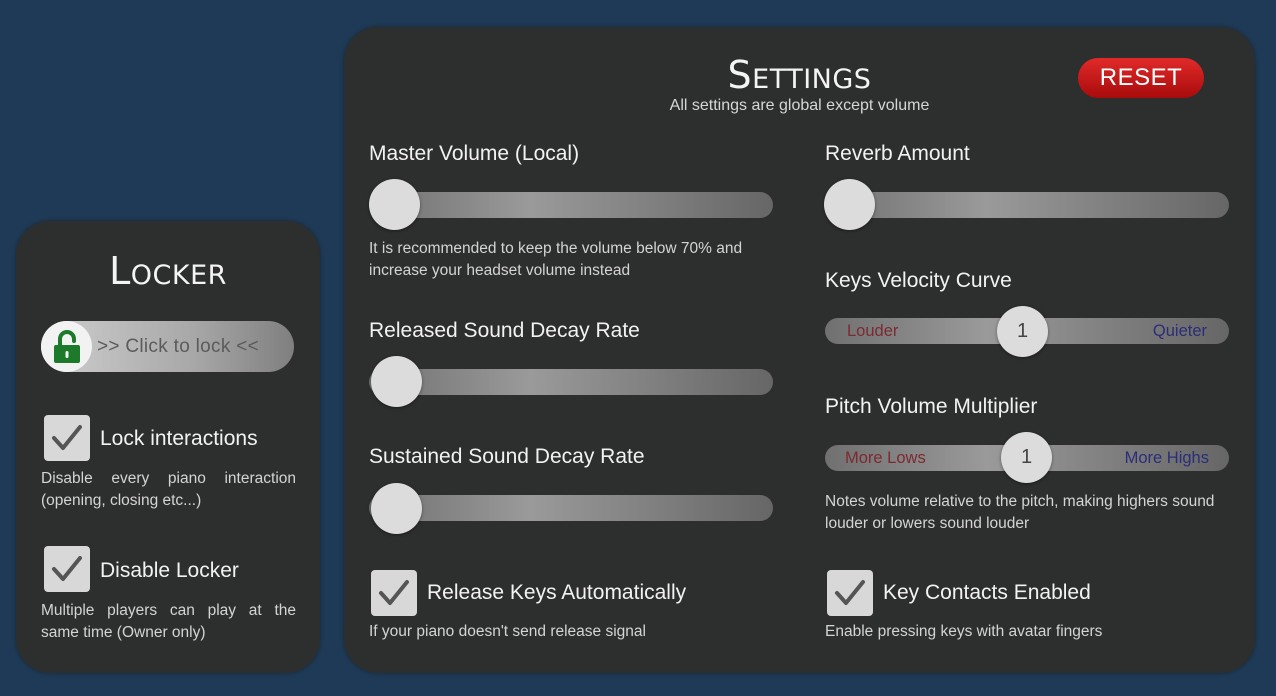  What do you see at coordinates (394, 204) in the screenshot?
I see `master-volume-slider-thumb` at bounding box center [394, 204].